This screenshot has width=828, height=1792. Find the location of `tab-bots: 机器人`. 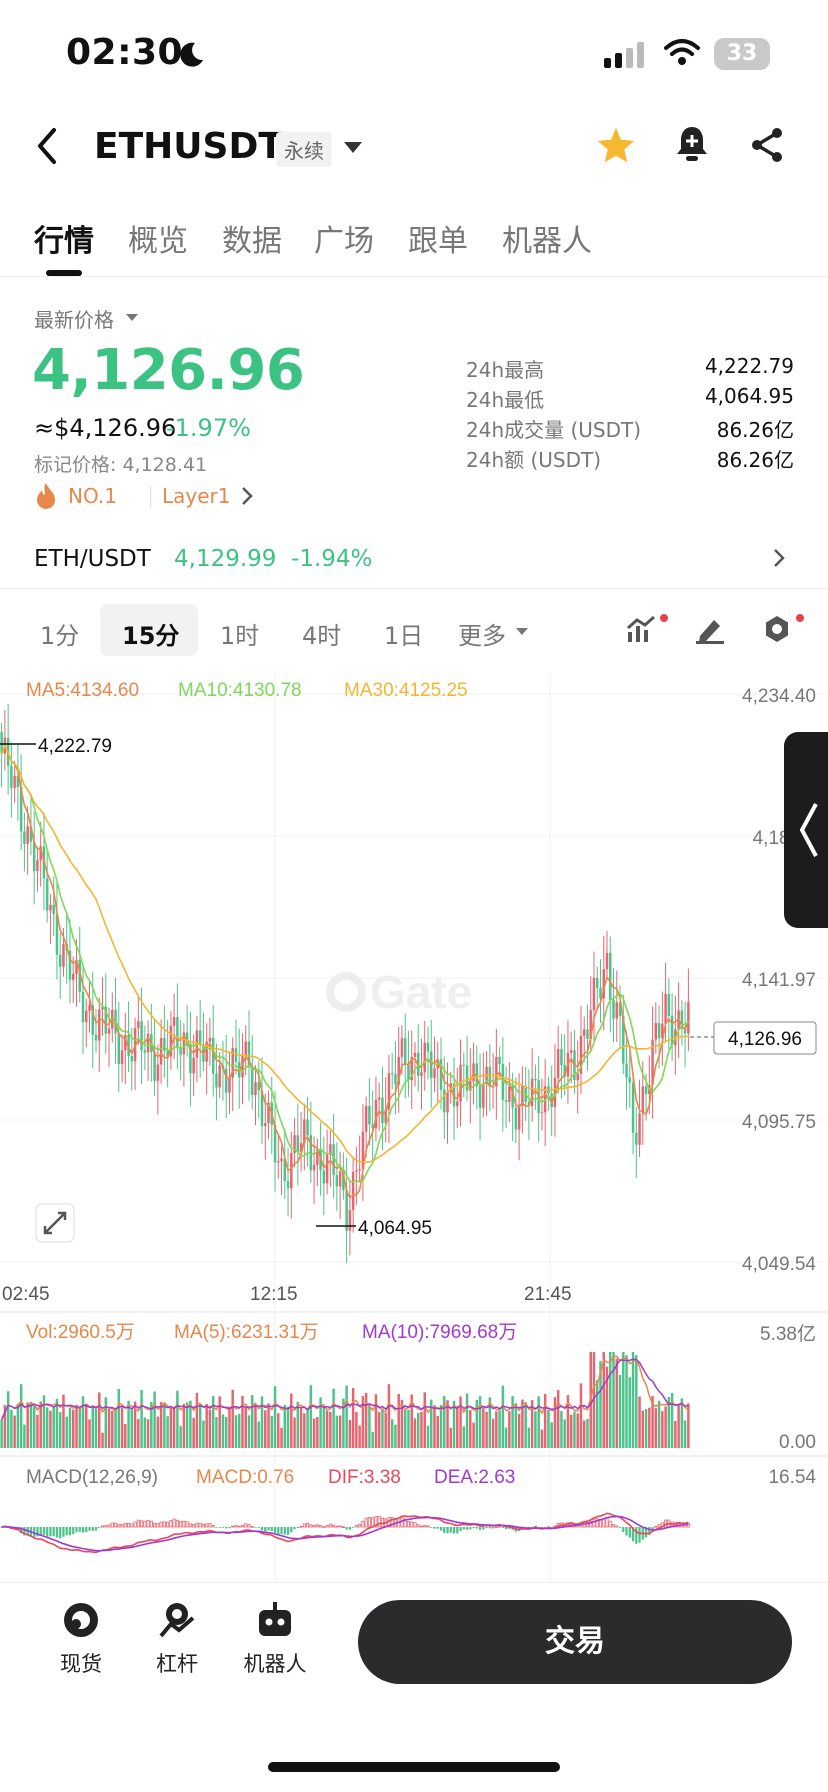

tab-bots: 机器人 is located at coordinates (547, 238).